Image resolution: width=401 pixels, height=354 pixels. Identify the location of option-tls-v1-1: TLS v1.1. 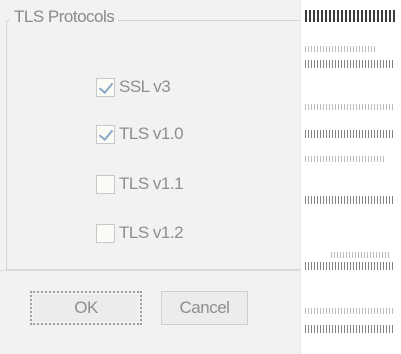
(140, 184).